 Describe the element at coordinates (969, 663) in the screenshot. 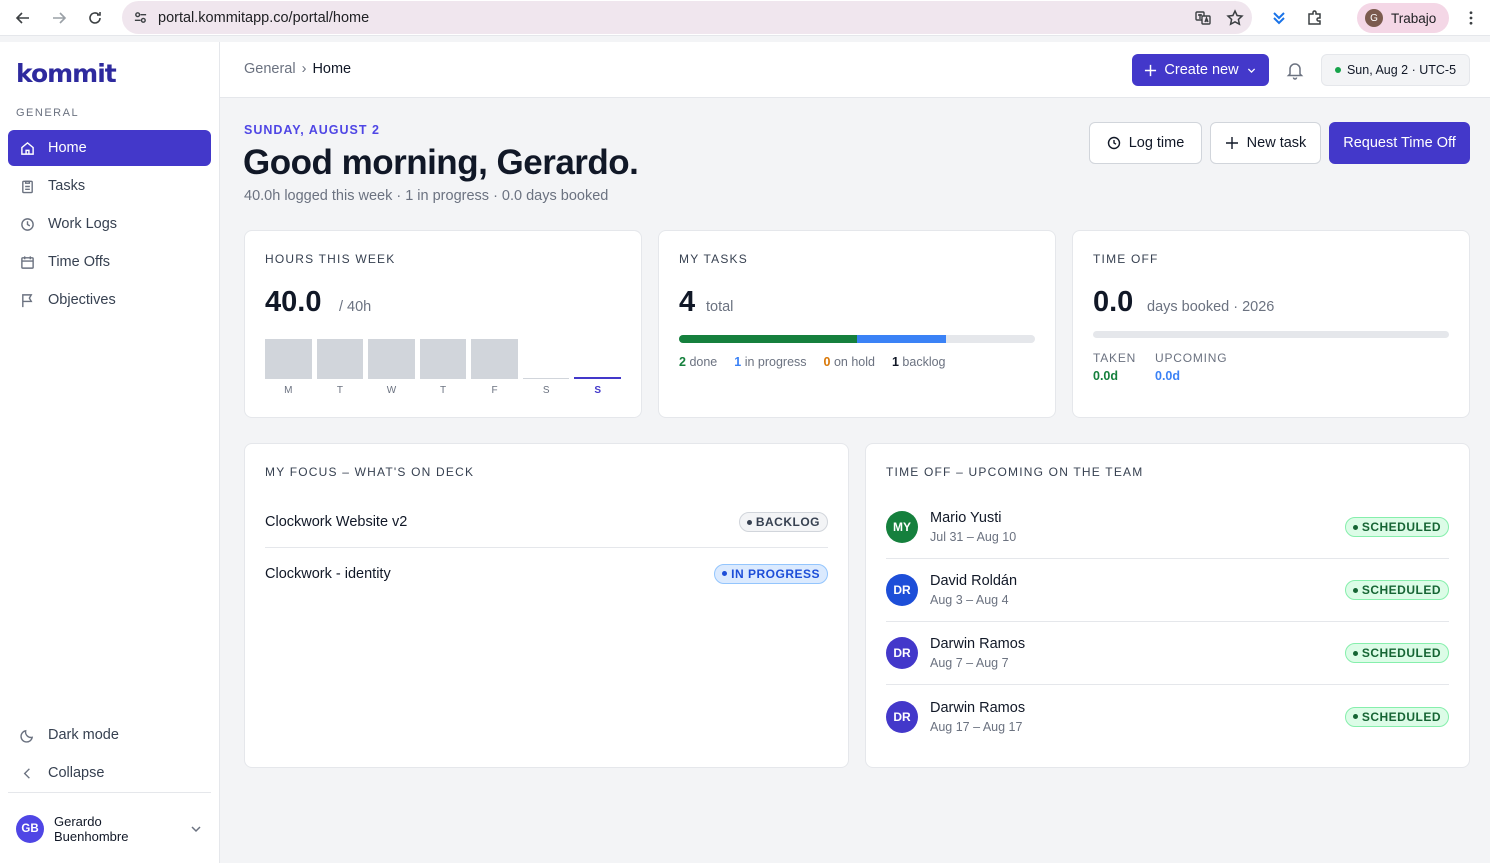

I see `time-off-dates: Aug 7 – Aug 7` at that location.